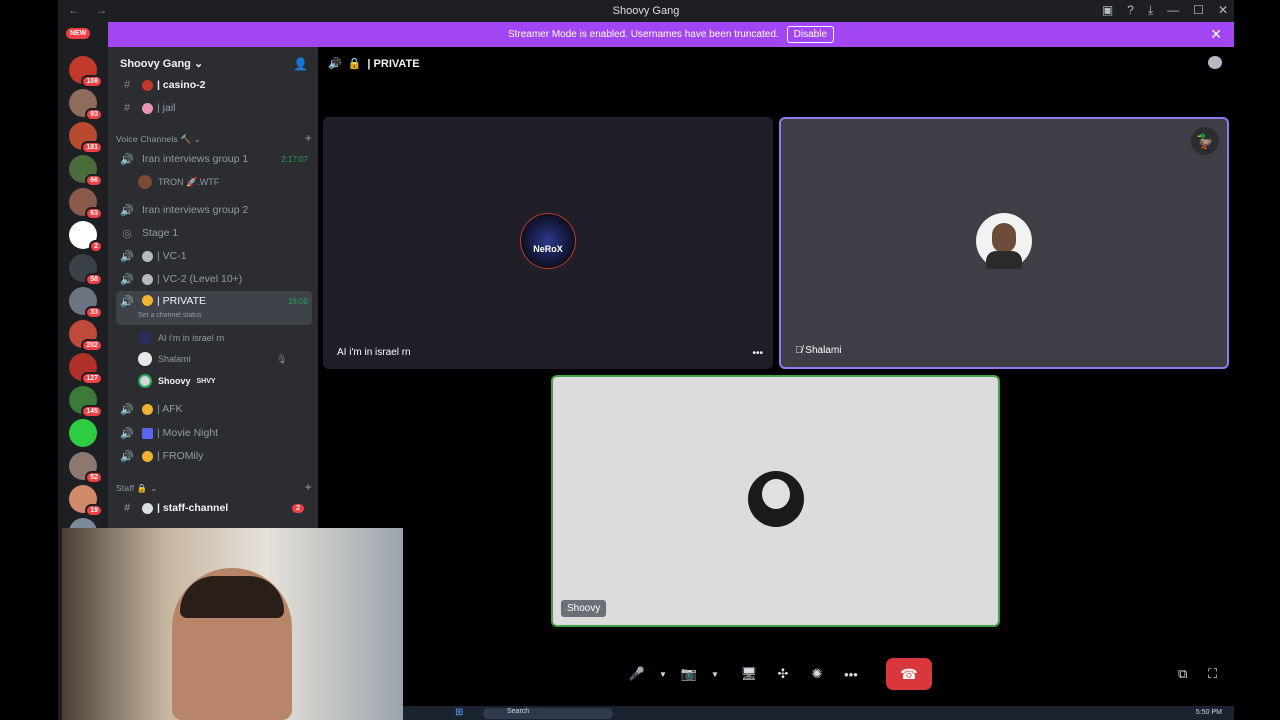 Image resolution: width=1280 pixels, height=720 pixels. I want to click on call-controls: 🎤 ▼ 📷 ▼ 🖥 ✣ ✺ ••• ☎, so click(777, 674).